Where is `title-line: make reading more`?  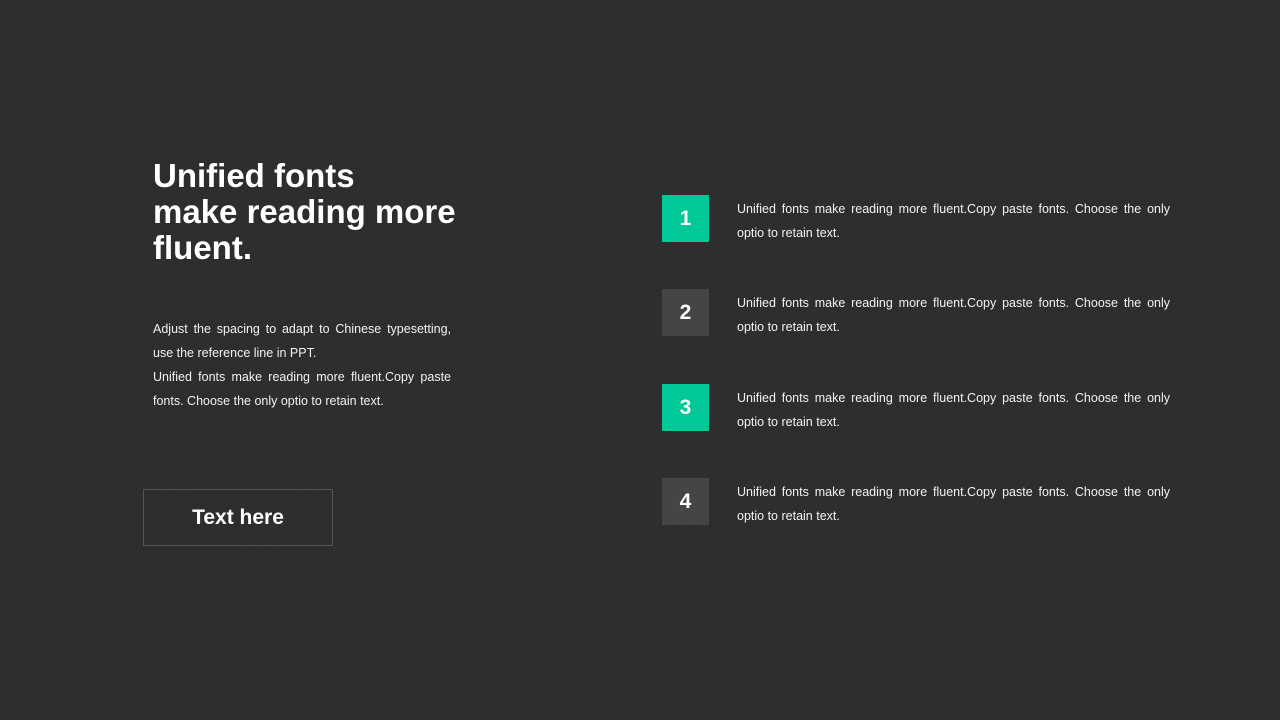 title-line: make reading more is located at coordinates (304, 211).